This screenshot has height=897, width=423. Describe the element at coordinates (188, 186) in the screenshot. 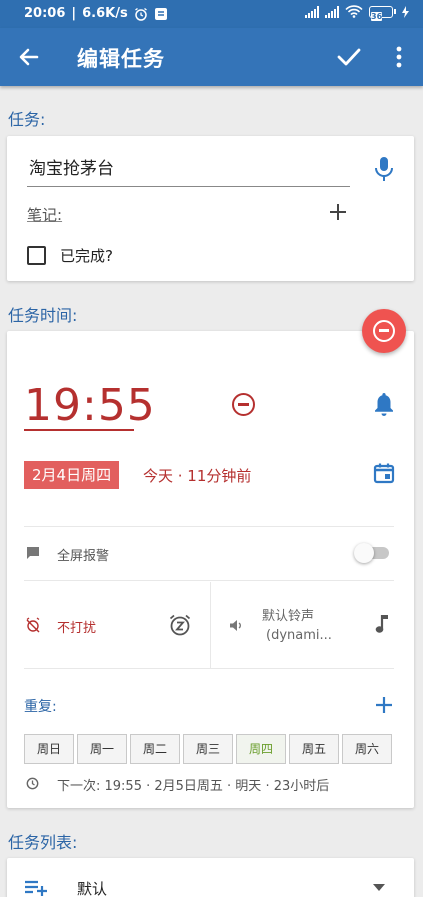

I see `task-name-underline` at that location.